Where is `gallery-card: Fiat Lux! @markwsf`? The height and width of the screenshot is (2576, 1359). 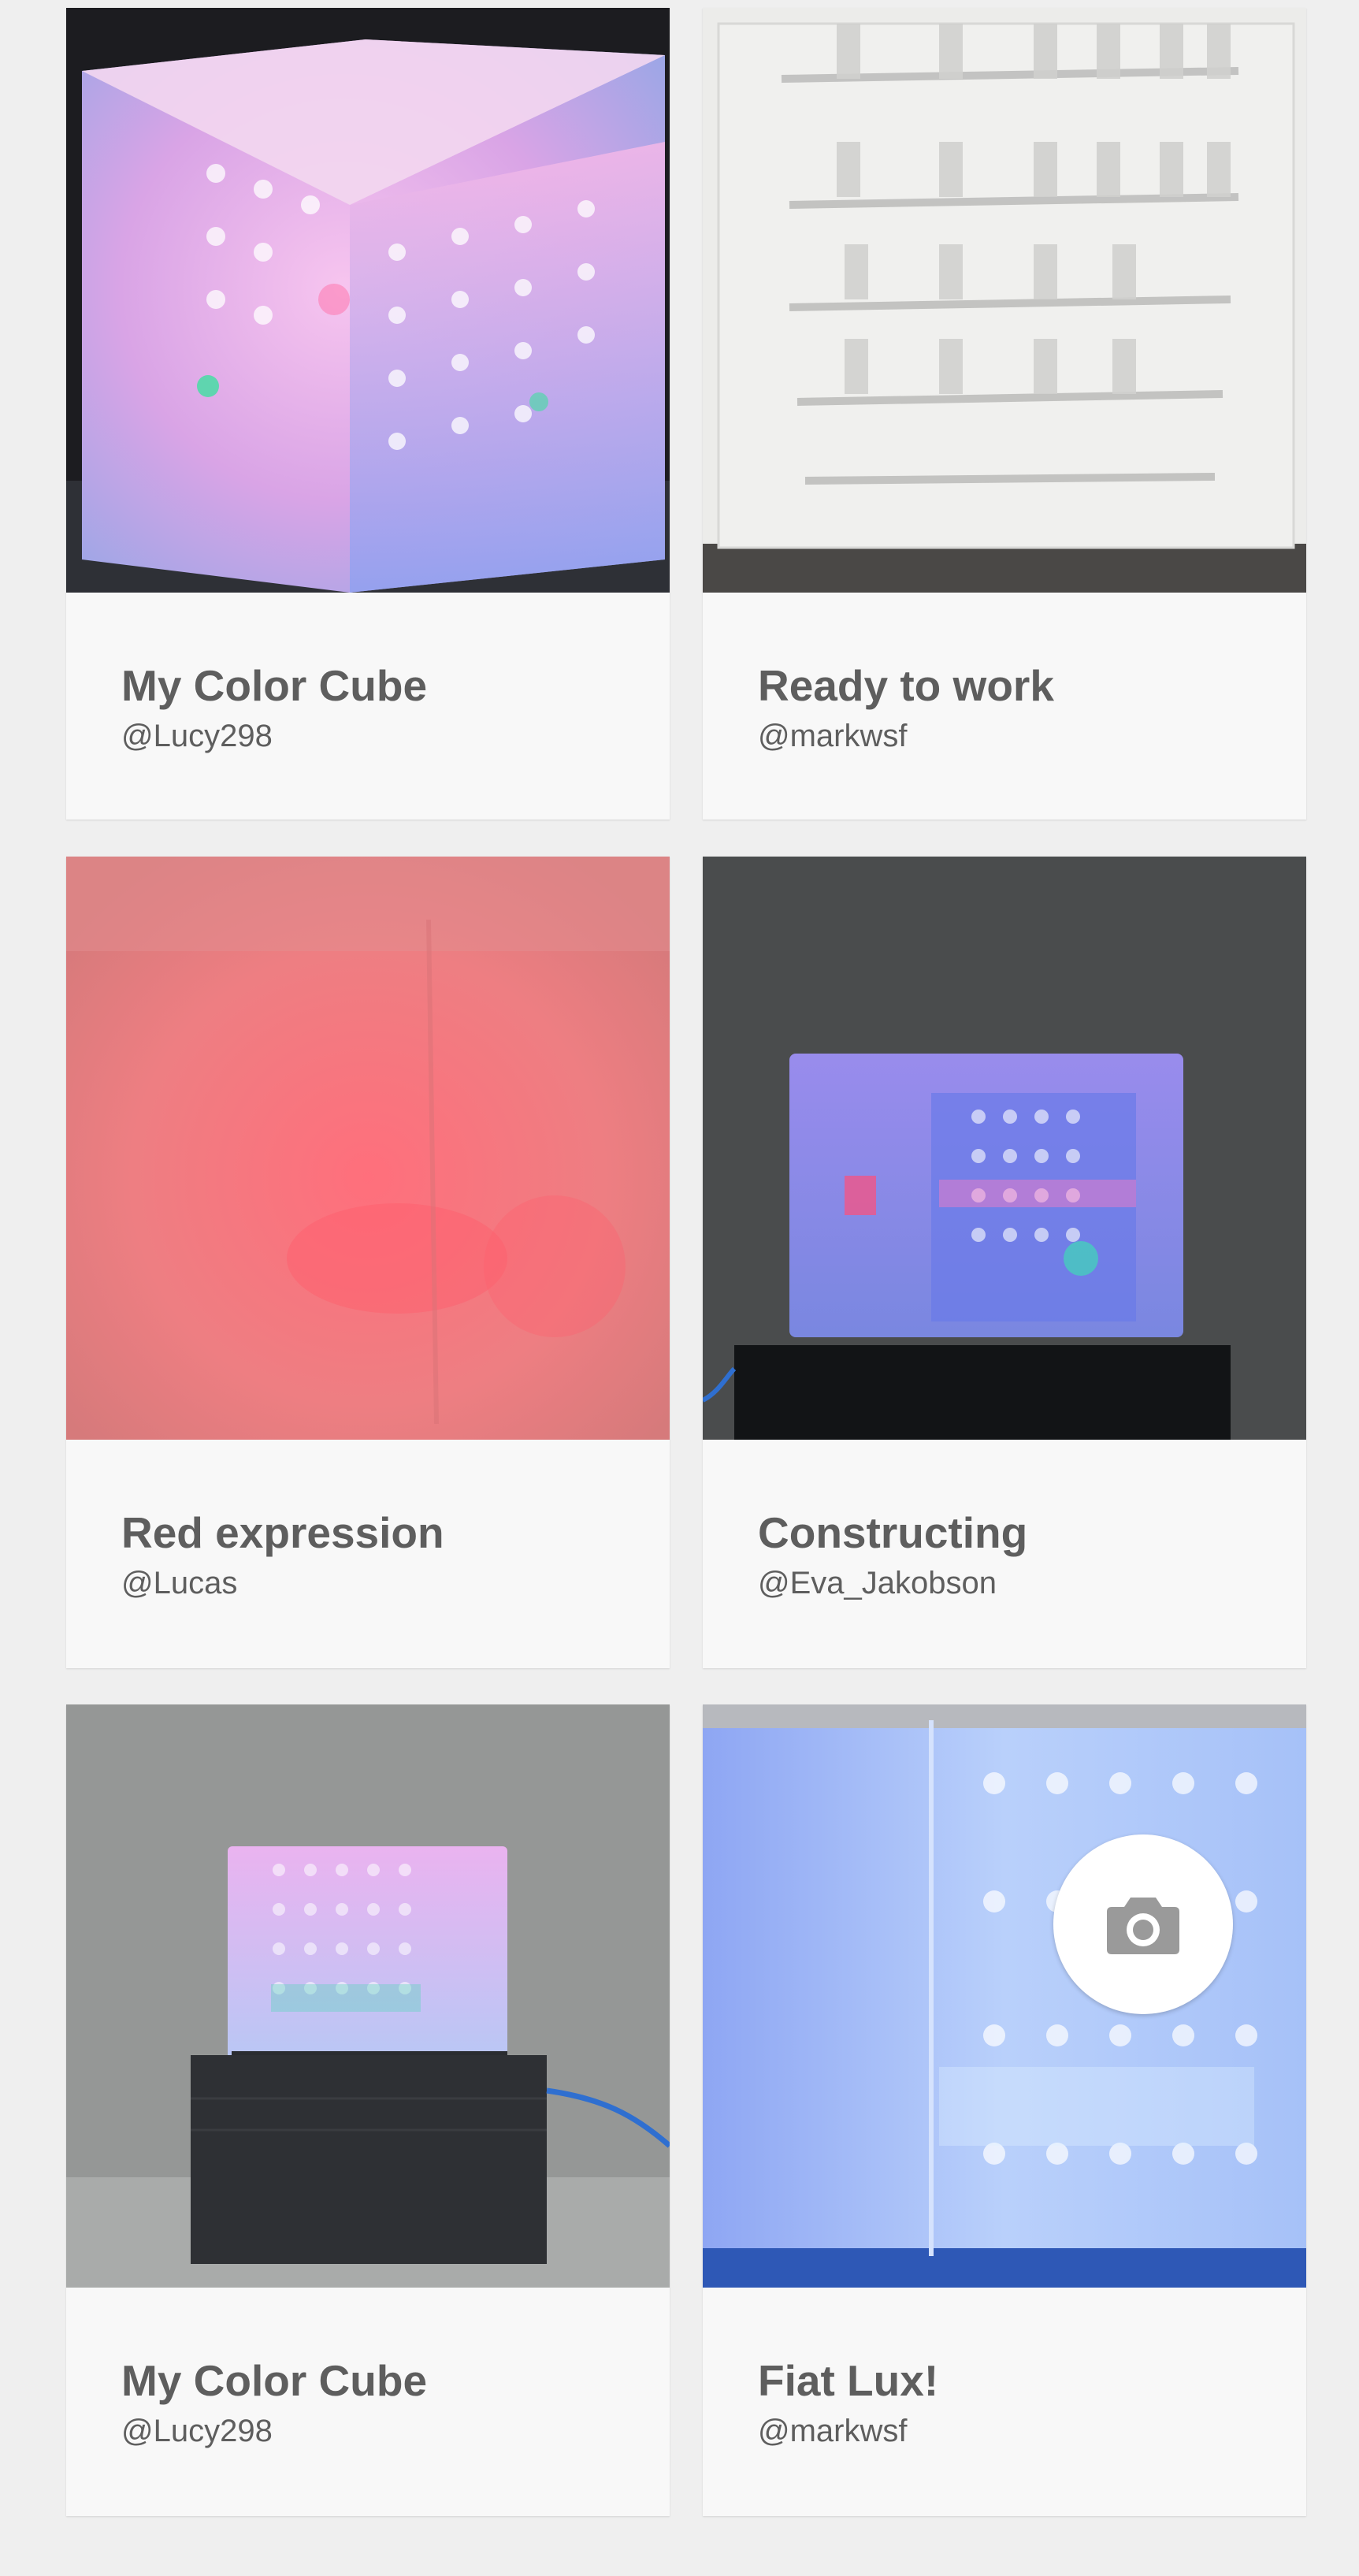 gallery-card: Fiat Lux! @markwsf is located at coordinates (1005, 2110).